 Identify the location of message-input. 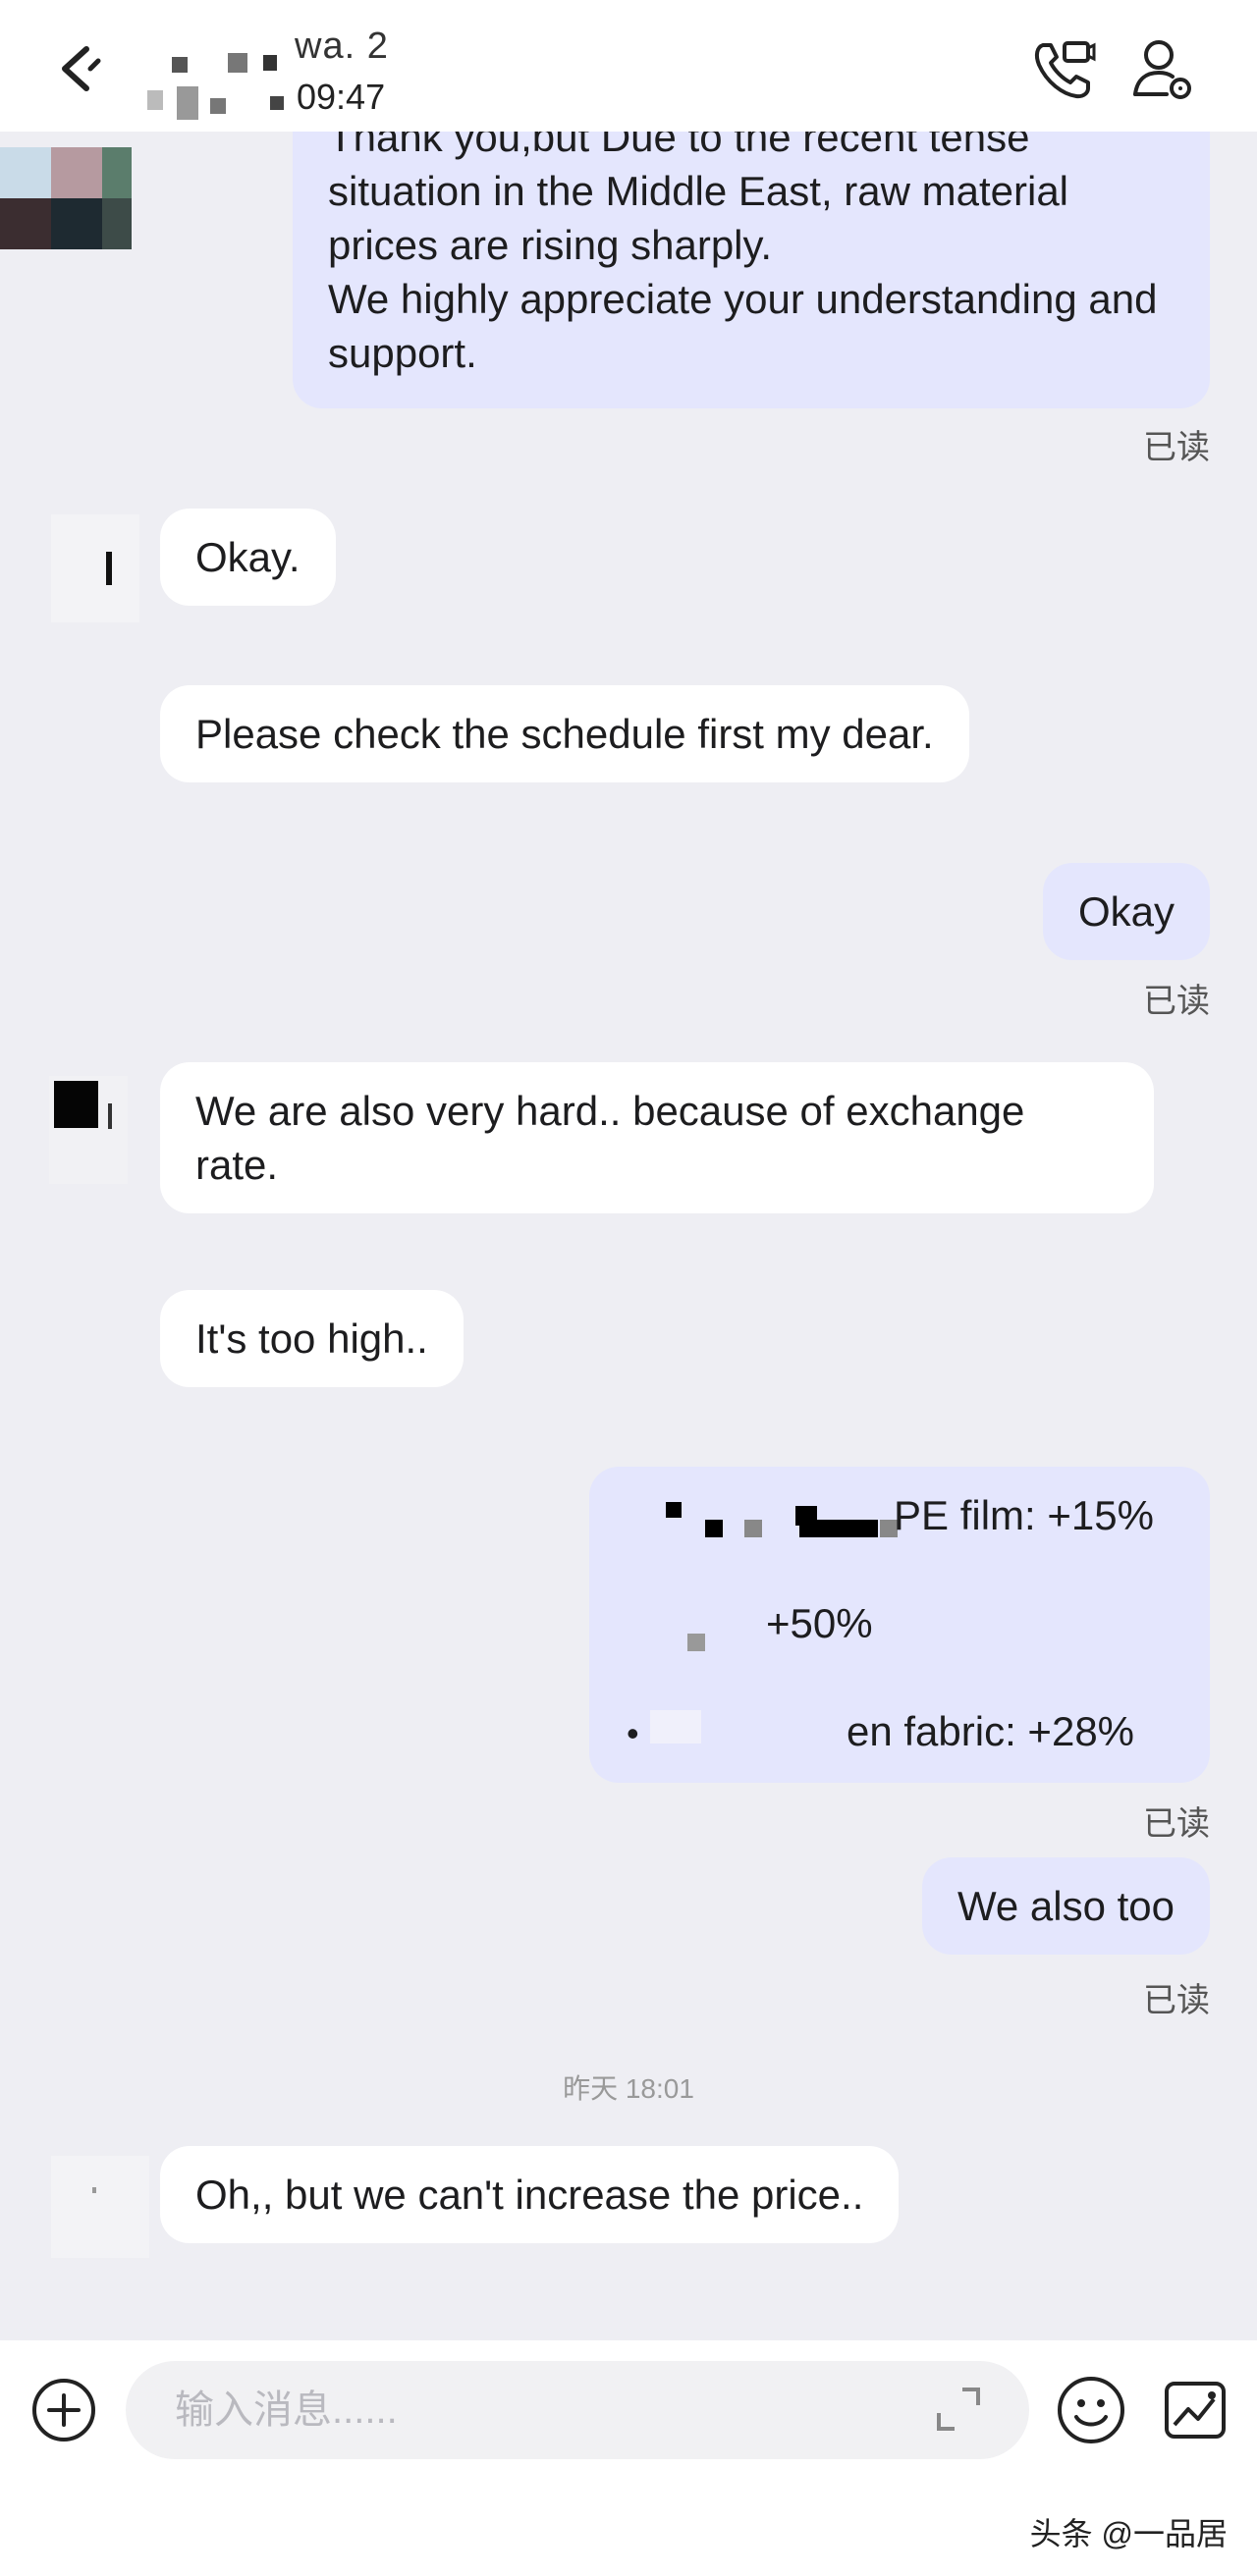
(577, 2410).